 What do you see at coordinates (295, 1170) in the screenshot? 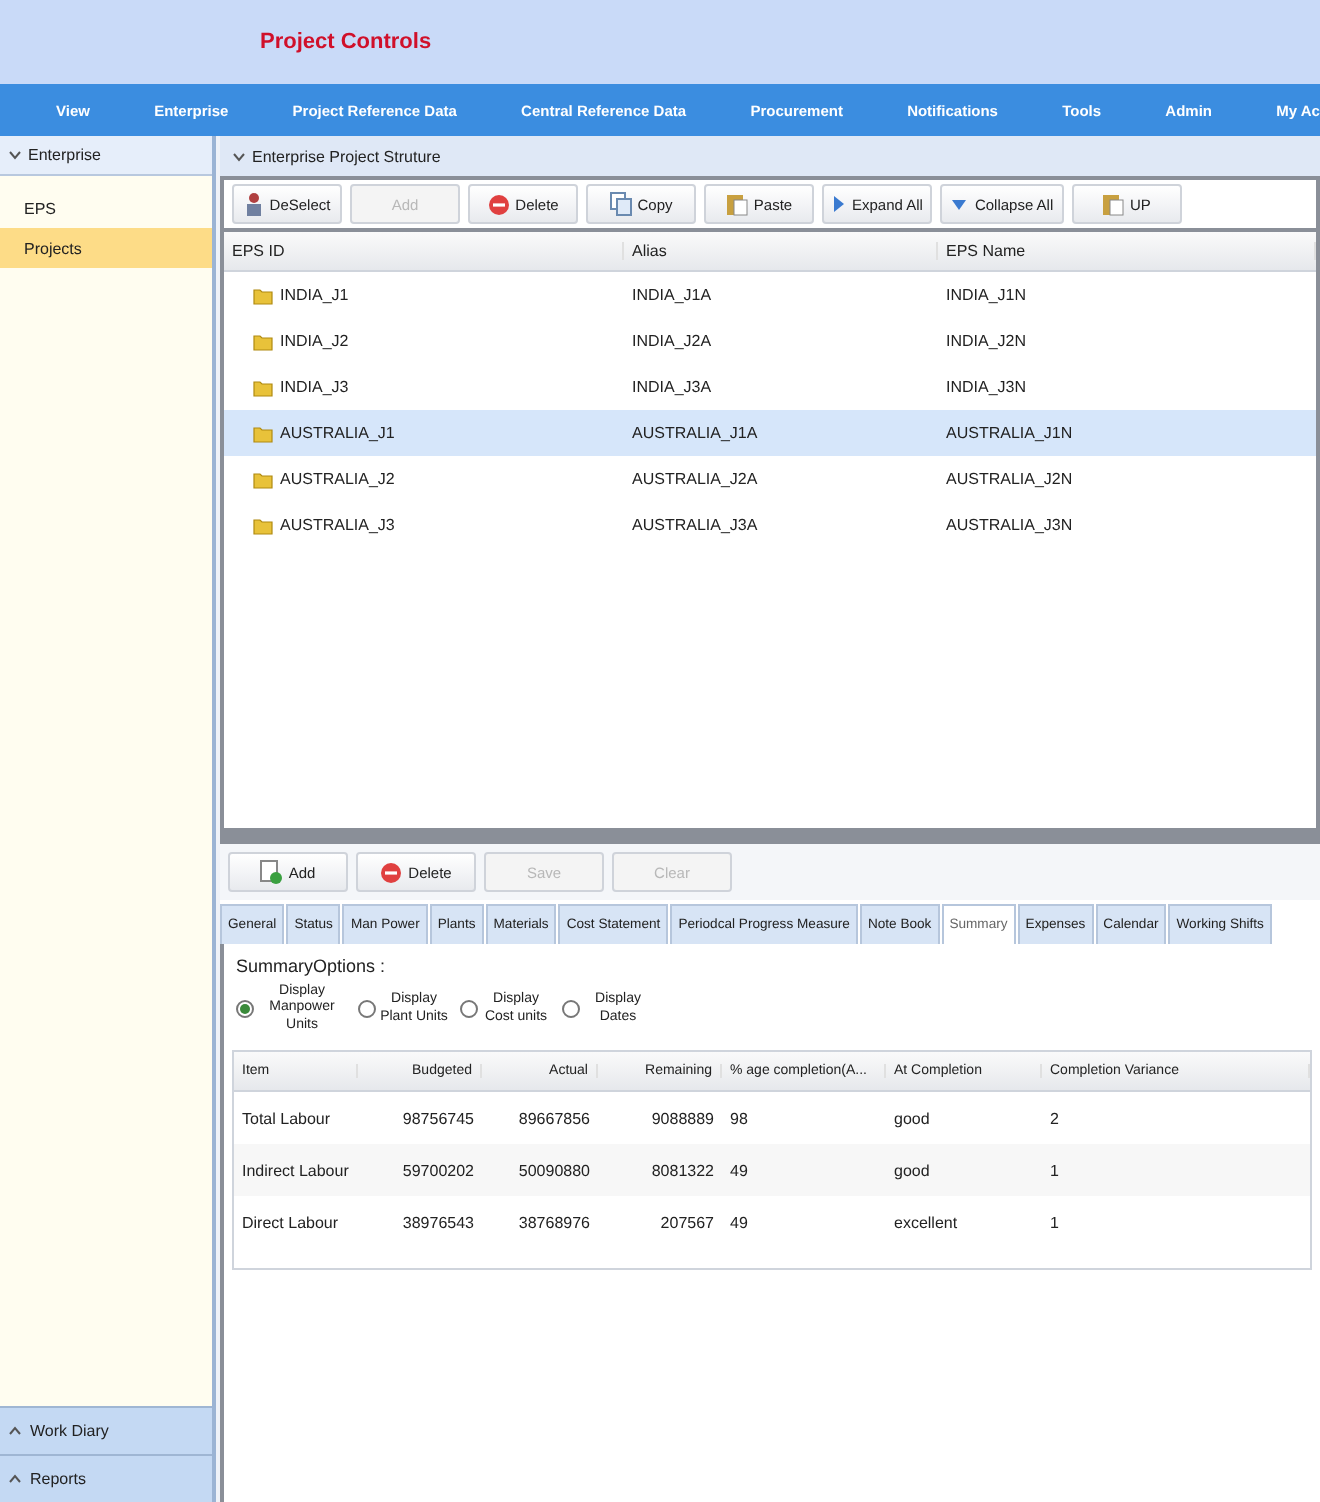
I see `table-cell: Indirect Labour` at bounding box center [295, 1170].